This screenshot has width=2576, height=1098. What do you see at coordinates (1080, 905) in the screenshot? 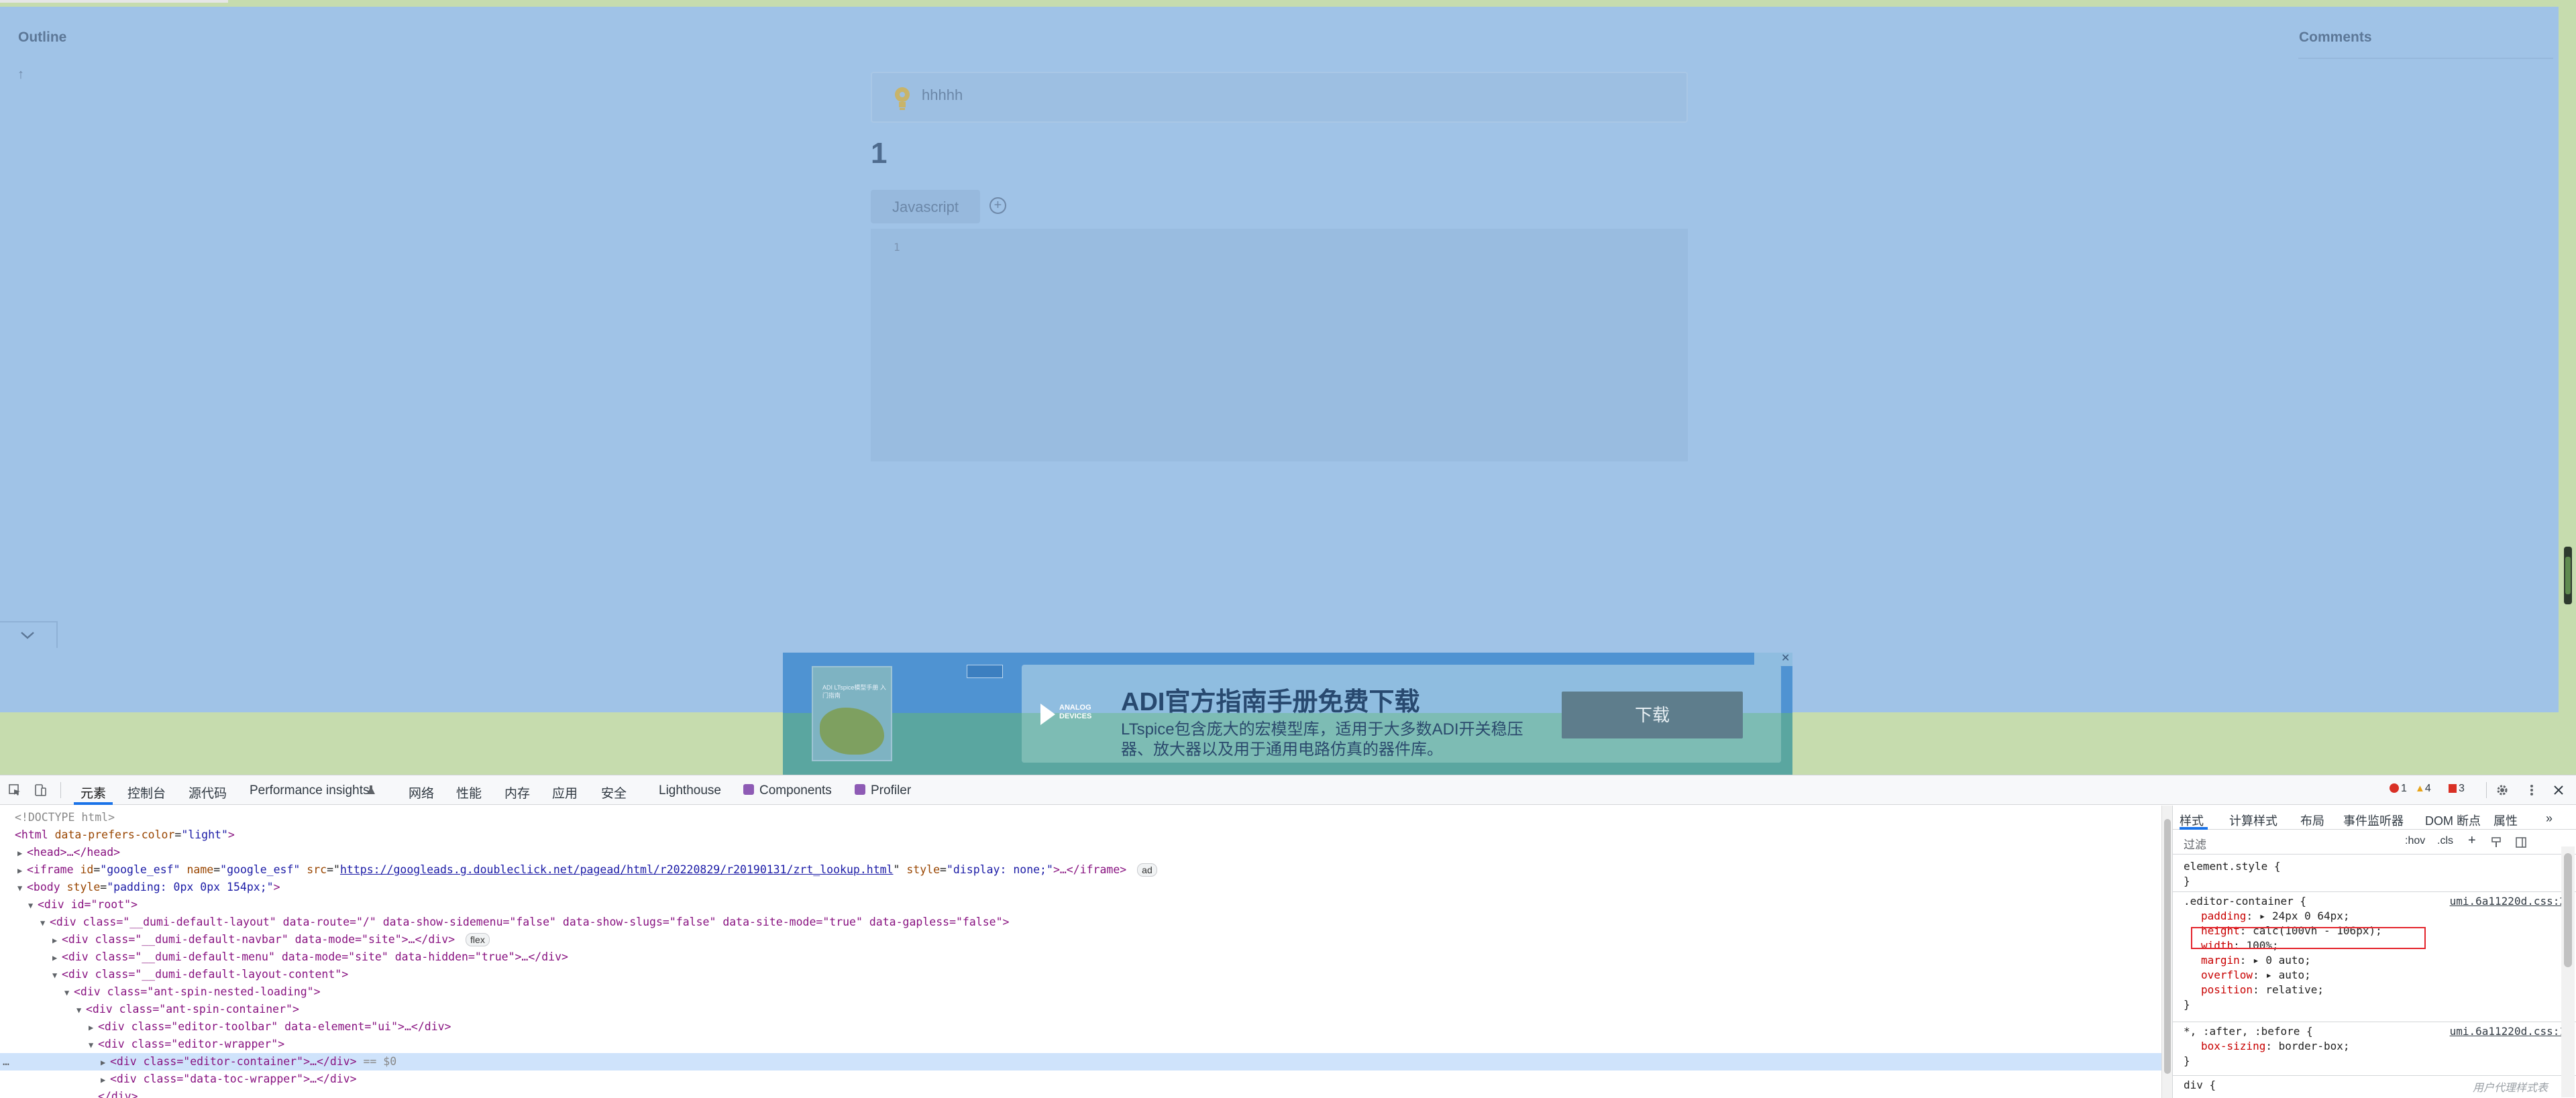
I see `dom-node-root: ▼ <div id="root">` at bounding box center [1080, 905].